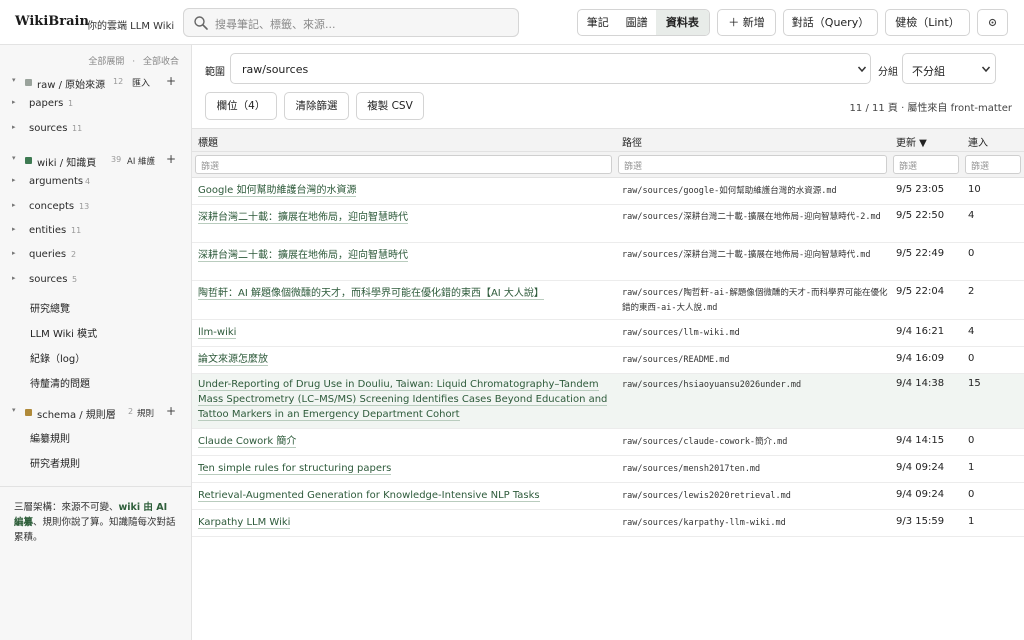 The width and height of the screenshot is (1024, 640). Describe the element at coordinates (96, 413) in the screenshot. I see `sidebar-group-schema: ▾ schema / 規則層 2 規則 +` at that location.